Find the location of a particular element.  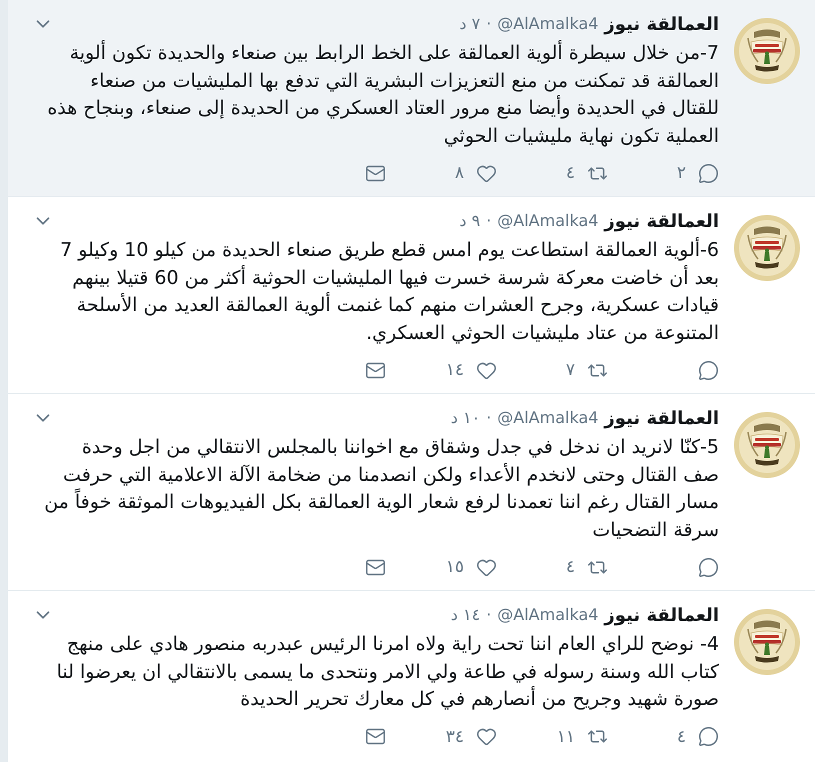

like-button: ٨ is located at coordinates (475, 173).